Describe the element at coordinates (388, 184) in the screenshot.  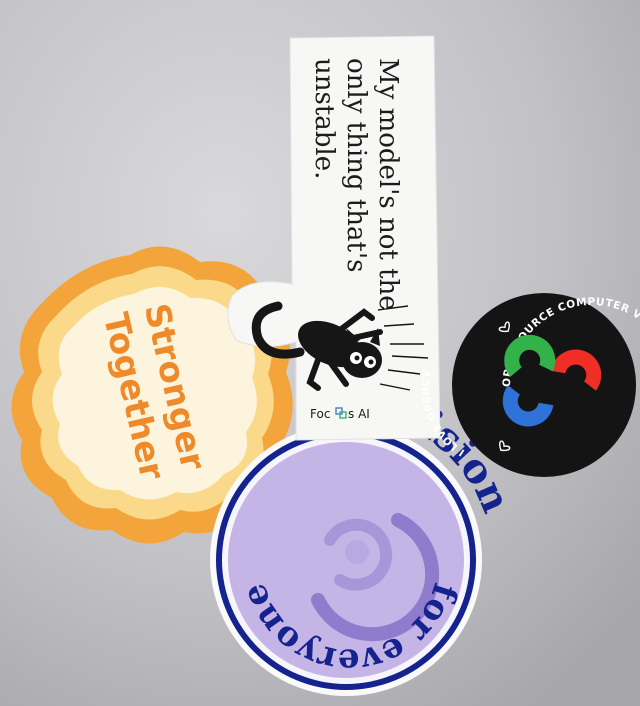
I see `quote-line-1: My model's not the` at that location.